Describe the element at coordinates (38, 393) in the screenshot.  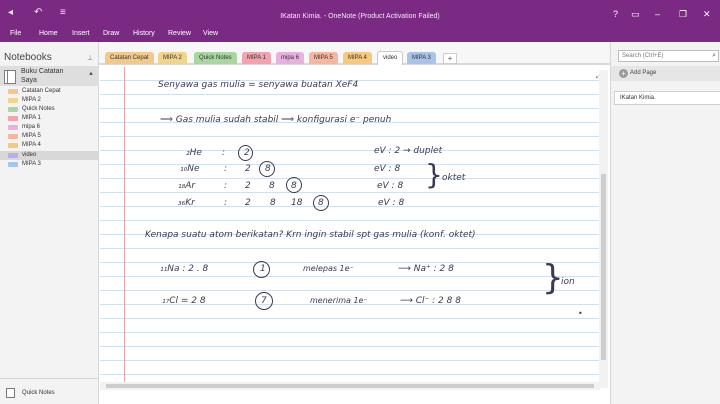
I see `quick-notes-label: Quick Notes` at that location.